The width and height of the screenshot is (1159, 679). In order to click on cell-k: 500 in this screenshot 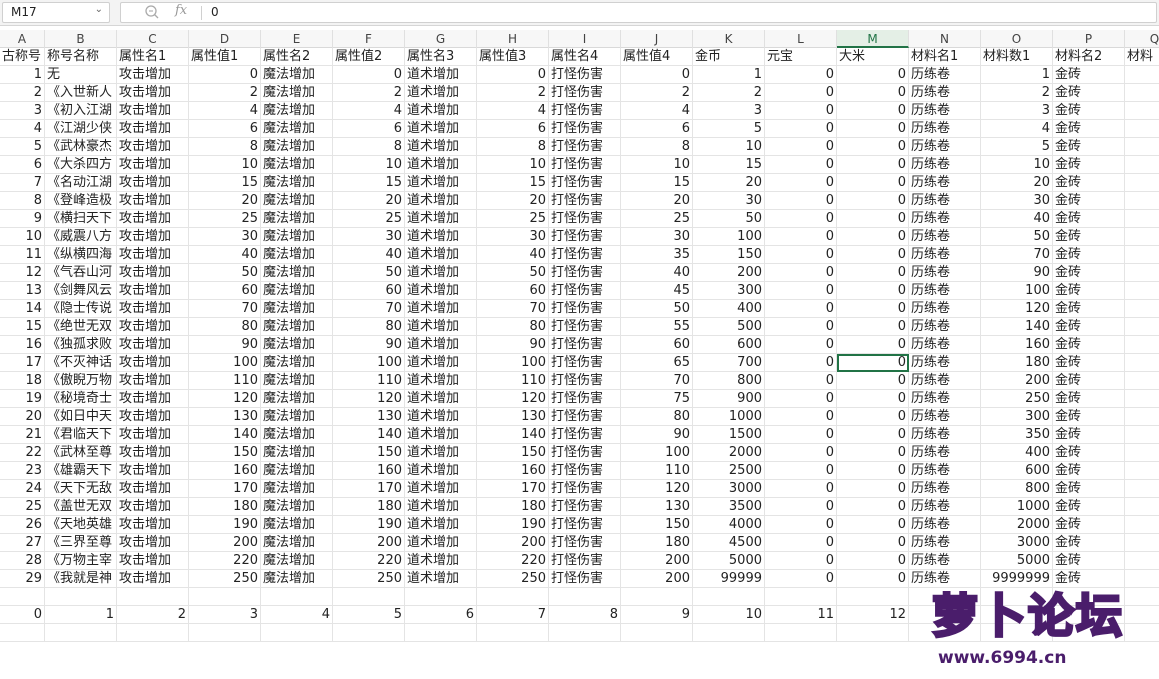, I will do `click(729, 327)`.